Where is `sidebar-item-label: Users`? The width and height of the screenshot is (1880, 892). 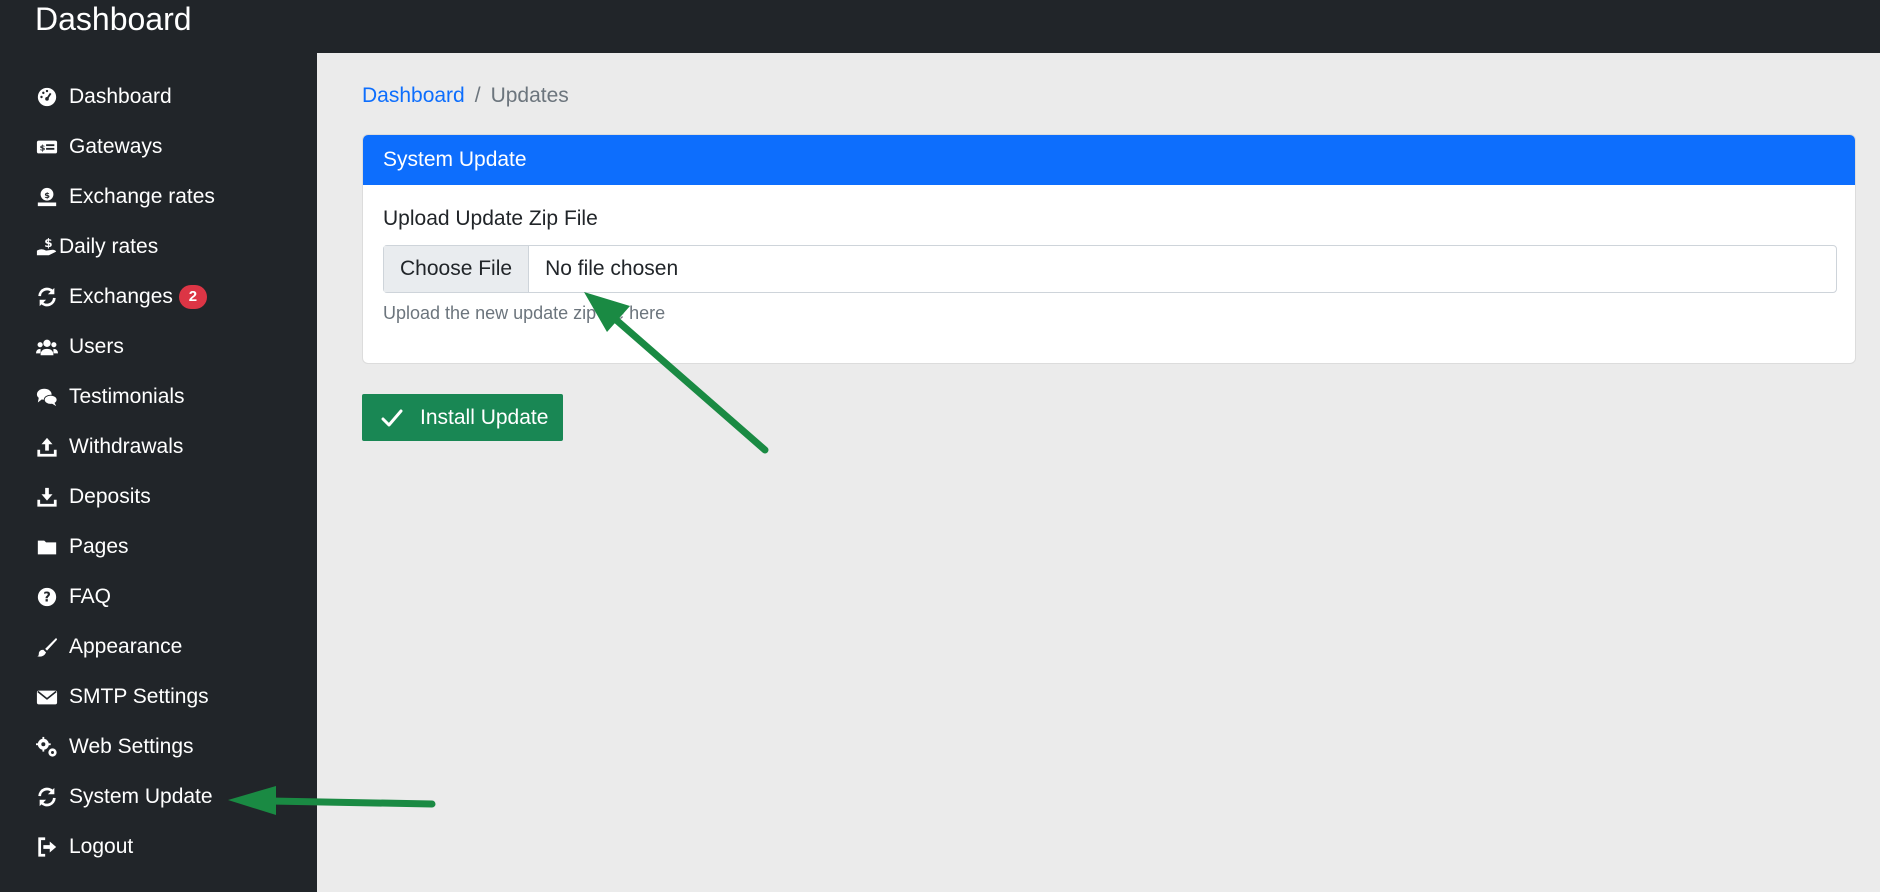
sidebar-item-label: Users is located at coordinates (96, 346).